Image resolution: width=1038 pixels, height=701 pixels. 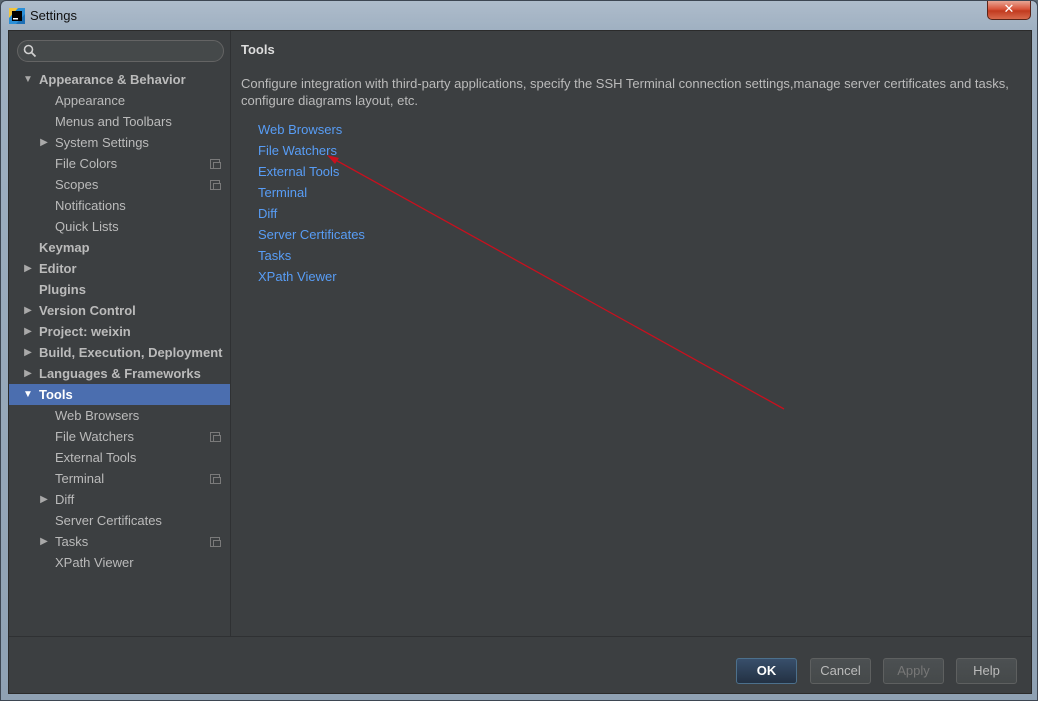 I want to click on page-title: Tools, so click(x=258, y=49).